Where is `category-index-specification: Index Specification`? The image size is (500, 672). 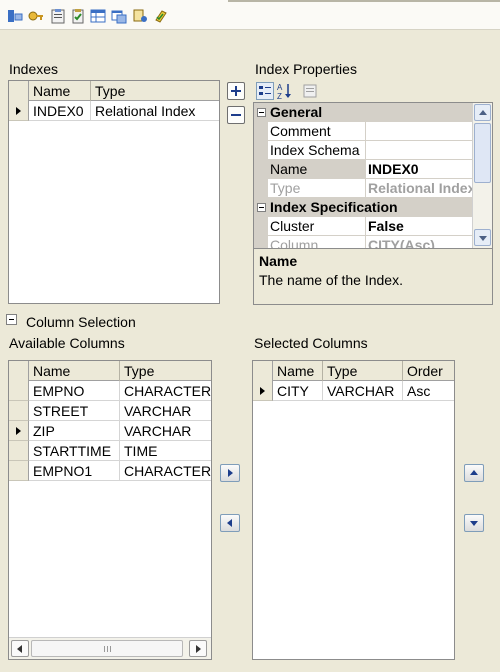
category-index-specification: Index Specification is located at coordinates (363, 207).